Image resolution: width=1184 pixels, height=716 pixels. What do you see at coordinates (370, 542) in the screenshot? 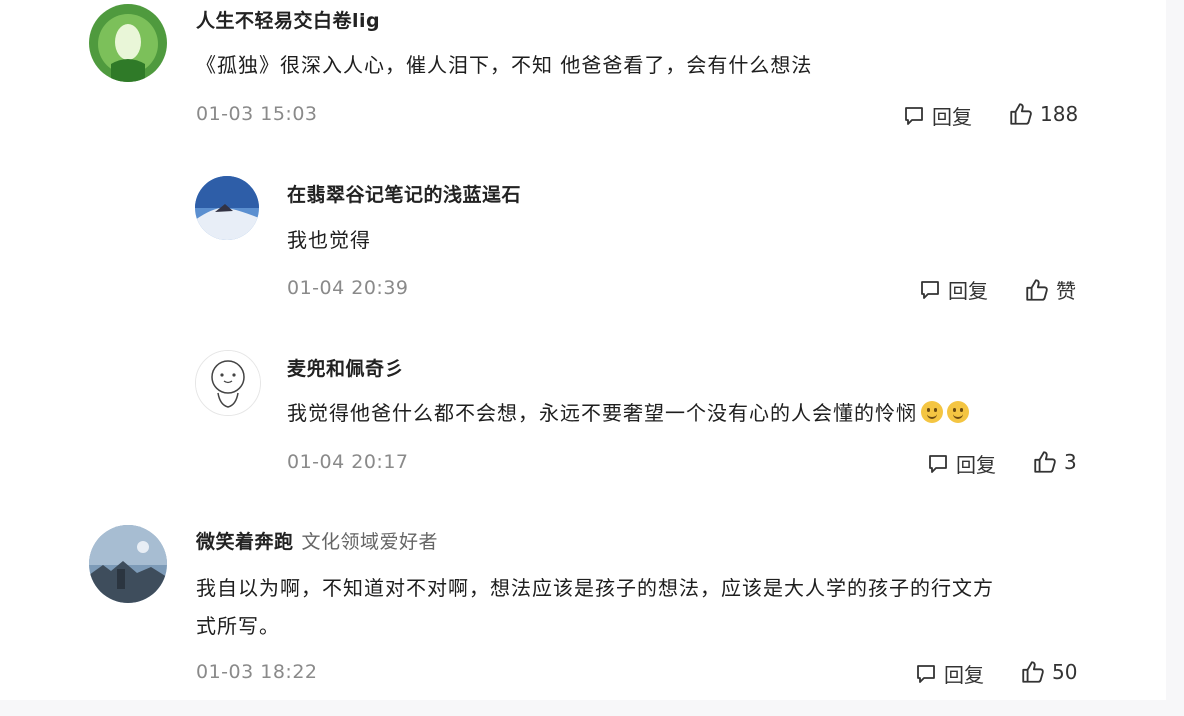
I see `user-tag: 文化领域爱好者` at bounding box center [370, 542].